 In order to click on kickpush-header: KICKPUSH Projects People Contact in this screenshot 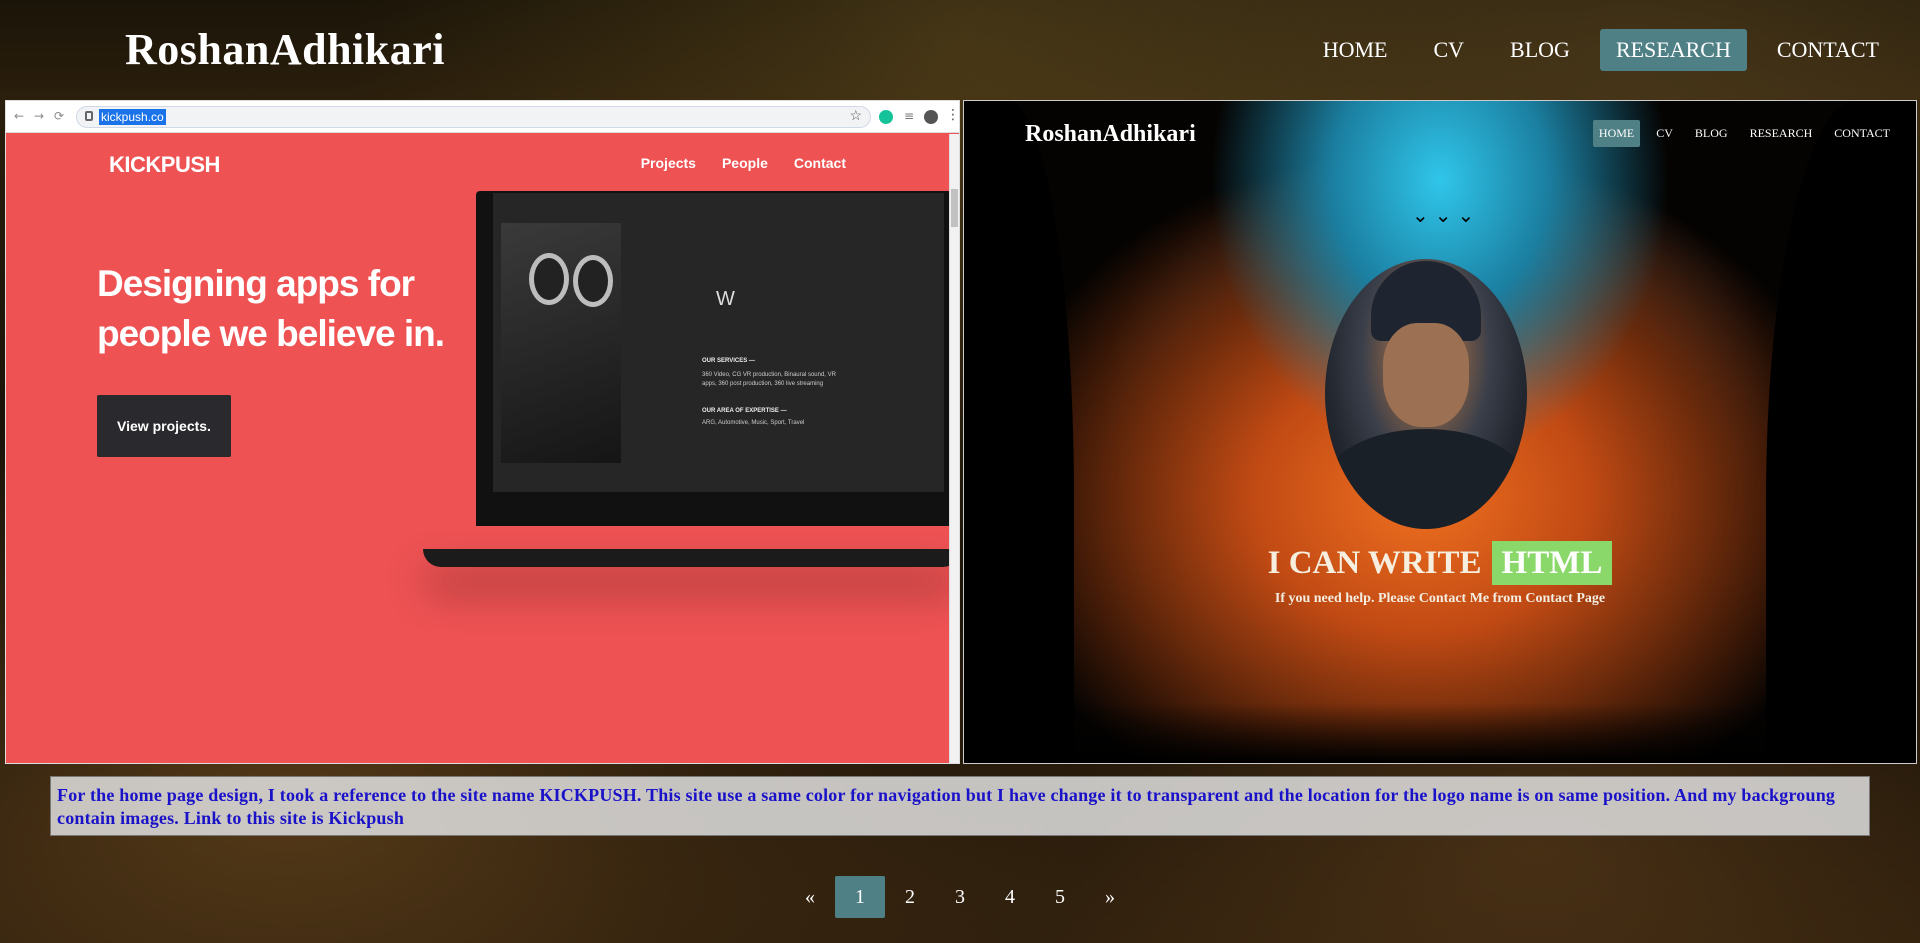, I will do `click(481, 163)`.